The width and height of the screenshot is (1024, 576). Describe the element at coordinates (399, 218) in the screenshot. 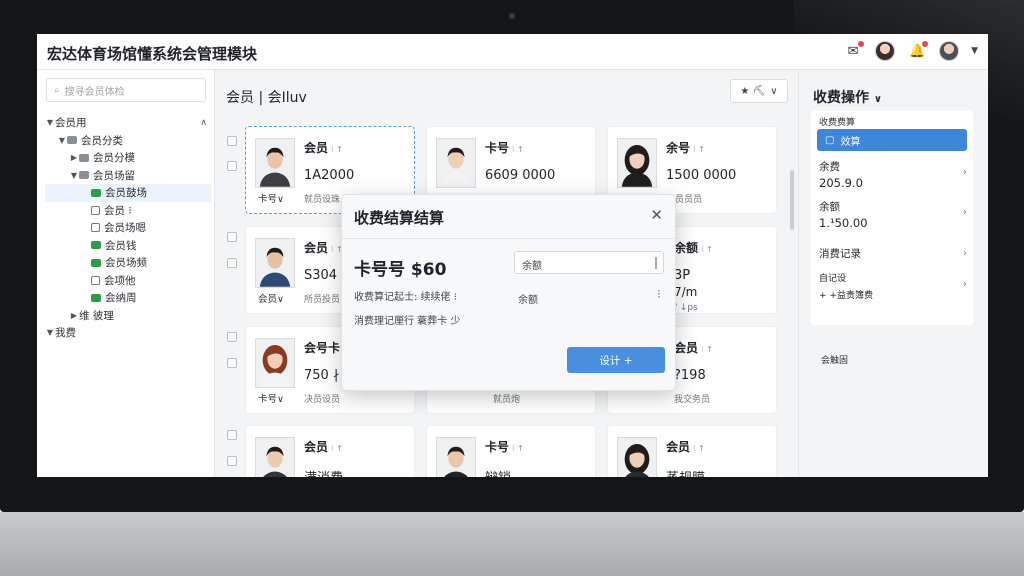

I see `dialog-title: 收费结算结算` at that location.